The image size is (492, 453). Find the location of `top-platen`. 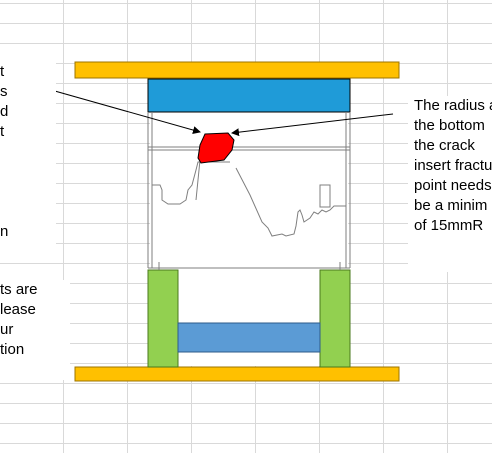

top-platen is located at coordinates (237, 70).